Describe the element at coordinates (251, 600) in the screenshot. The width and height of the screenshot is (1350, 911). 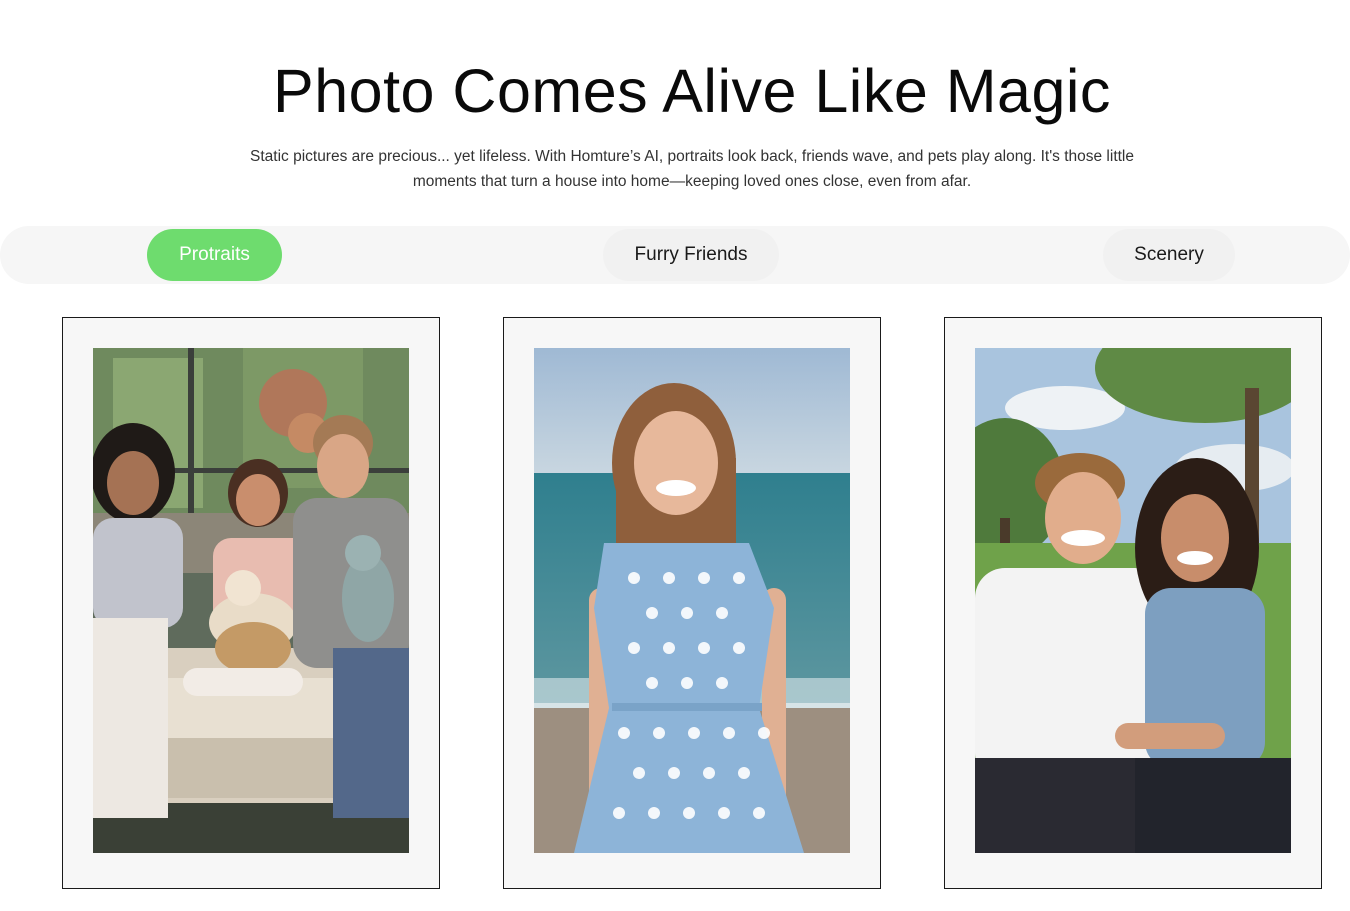
I see `family-on-sofa-photo` at that location.